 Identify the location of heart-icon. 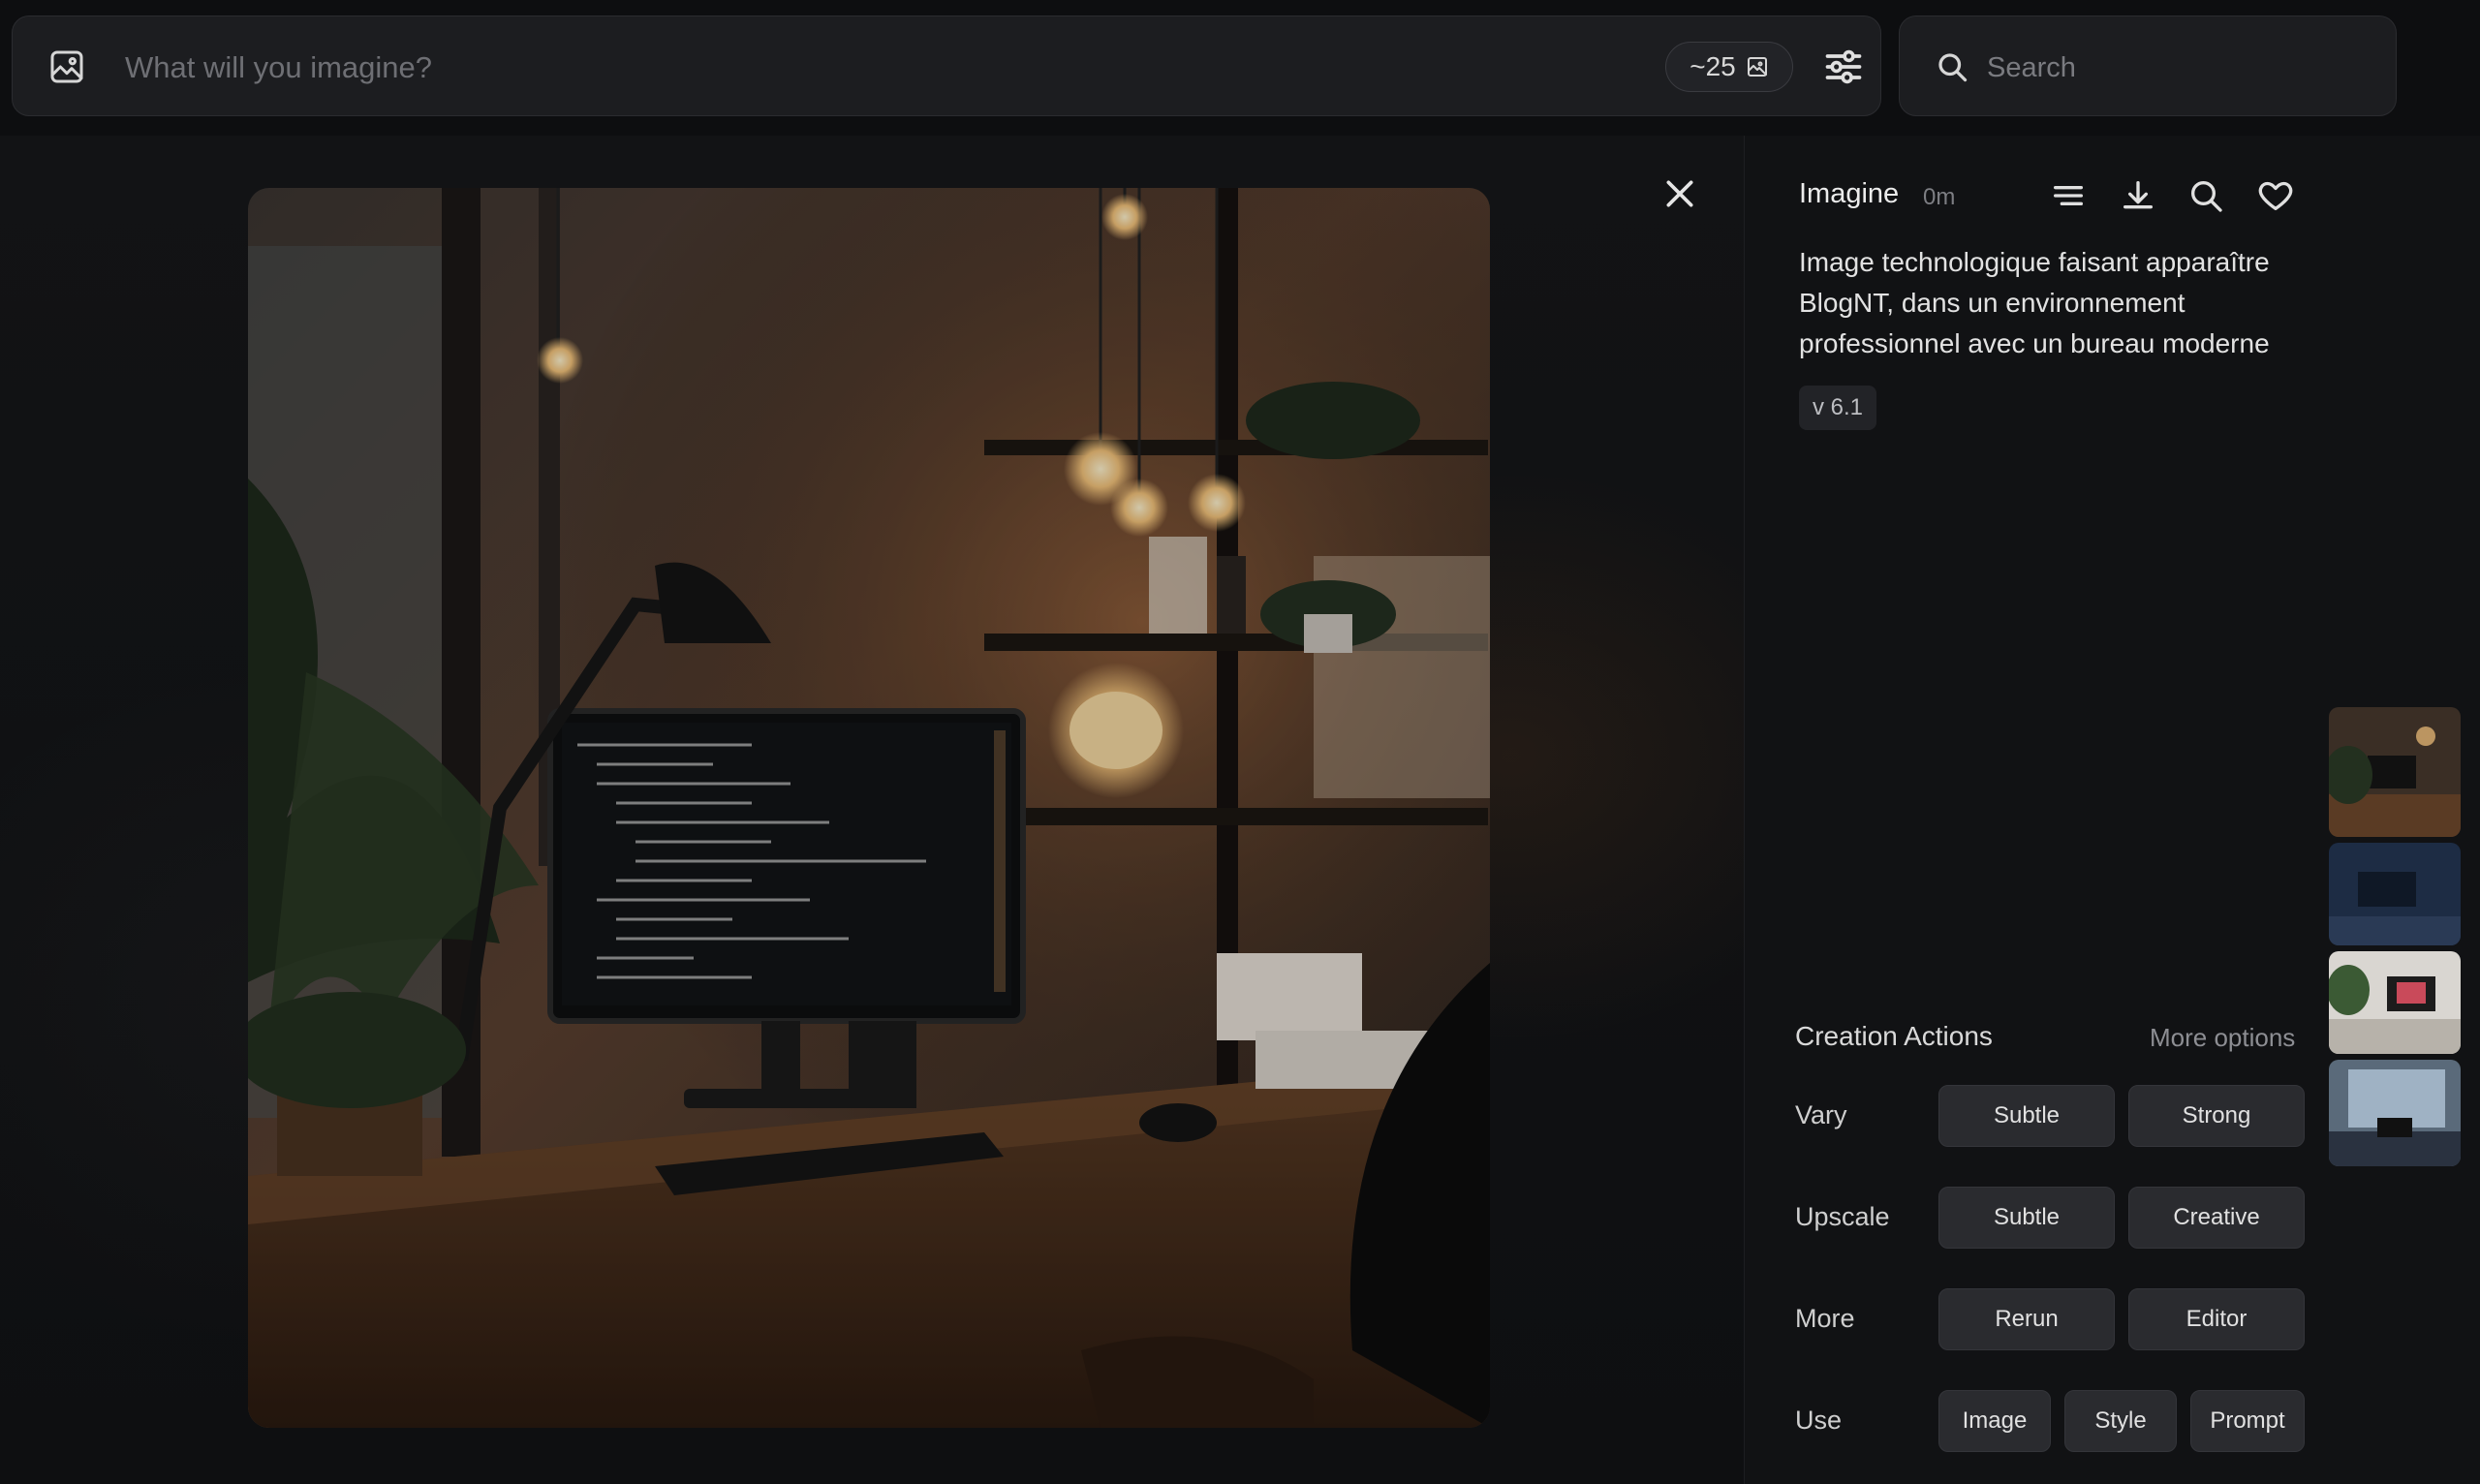
(2275, 195).